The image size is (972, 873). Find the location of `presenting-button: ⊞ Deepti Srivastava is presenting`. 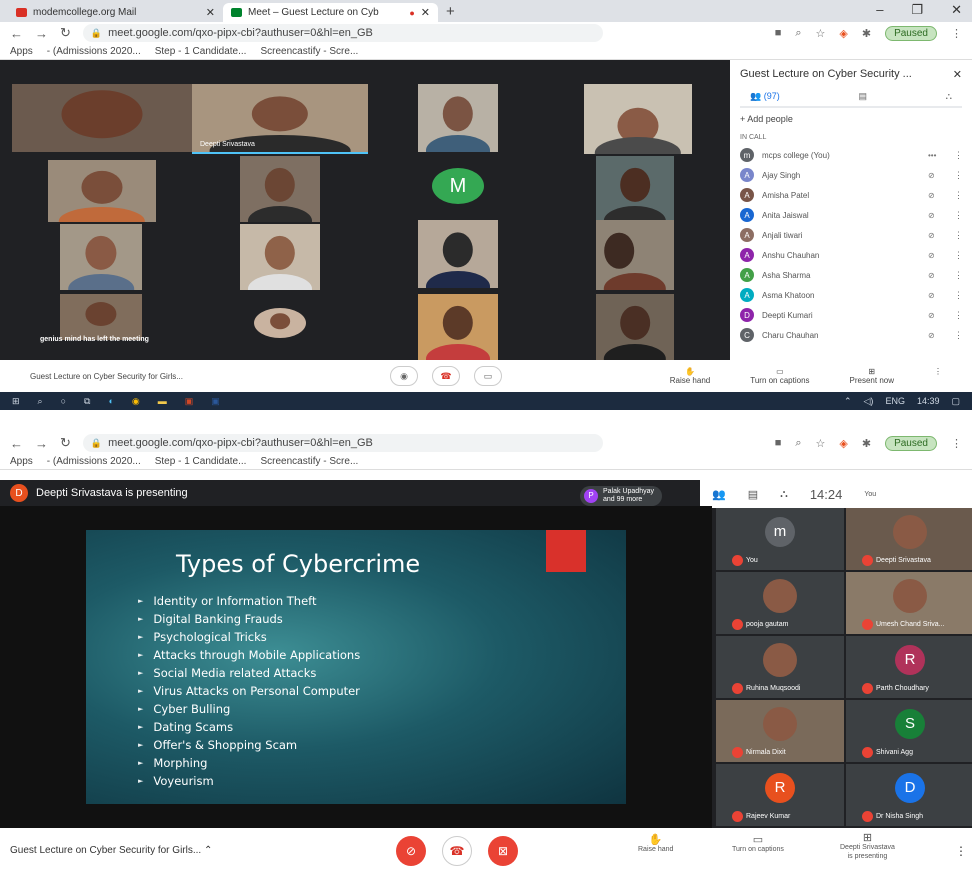

presenting-button: ⊞ Deepti Srivastava is presenting is located at coordinates (867, 847).